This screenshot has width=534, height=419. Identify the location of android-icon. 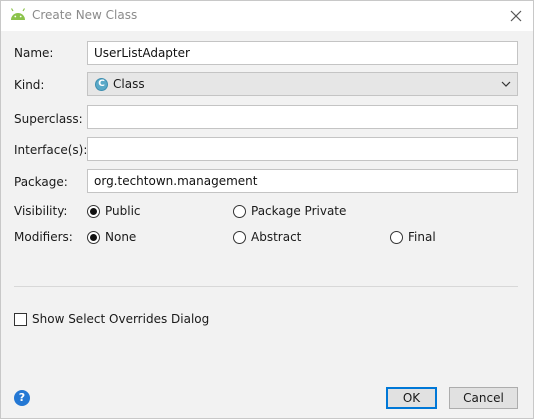
(18, 14).